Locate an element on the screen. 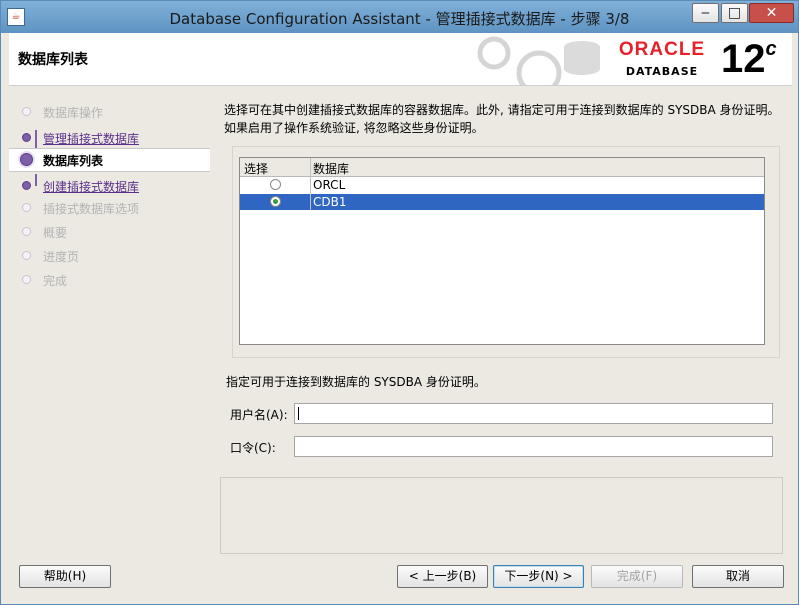 This screenshot has width=799, height=605. header-band: 数据库列表 ORACLE DATABASE 12c is located at coordinates (400, 59).